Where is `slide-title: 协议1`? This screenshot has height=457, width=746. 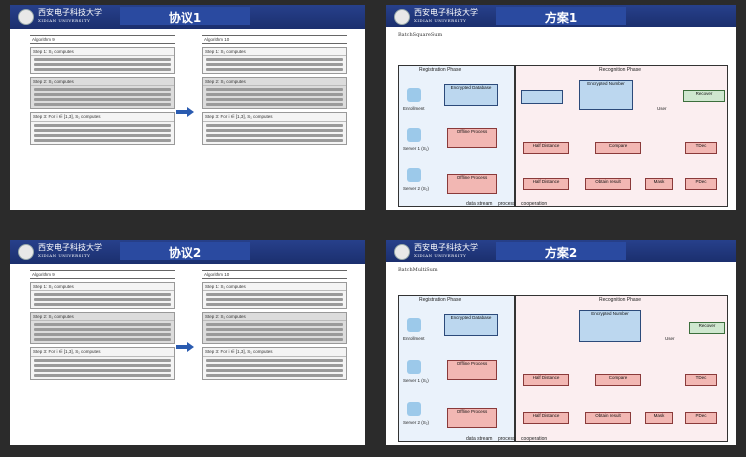
slide-title: 协议1 is located at coordinates (185, 18).